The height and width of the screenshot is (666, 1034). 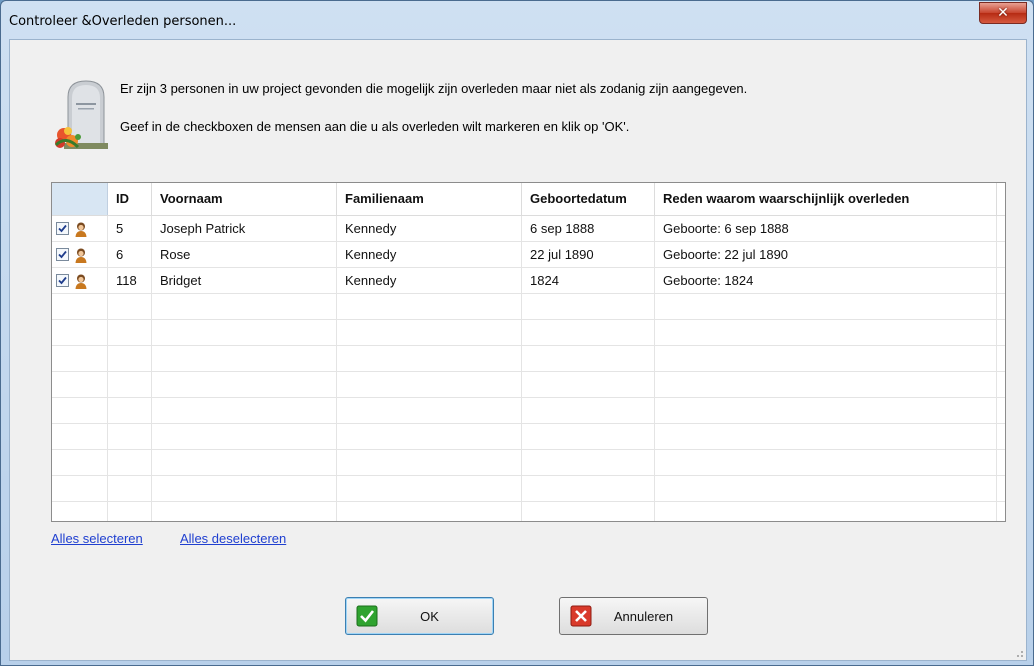 What do you see at coordinates (826, 280) in the screenshot?
I see `cell-reden: Geboorte: 1824` at bounding box center [826, 280].